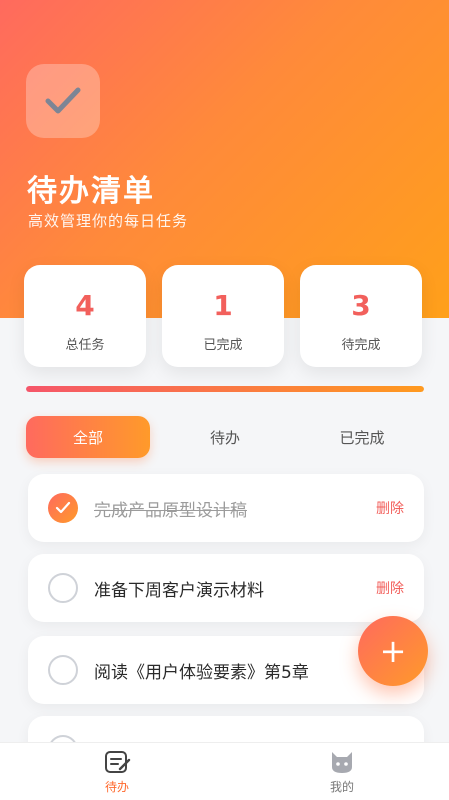 Image resolution: width=449 pixels, height=800 pixels. I want to click on cat-avatar-icon, so click(342, 762).